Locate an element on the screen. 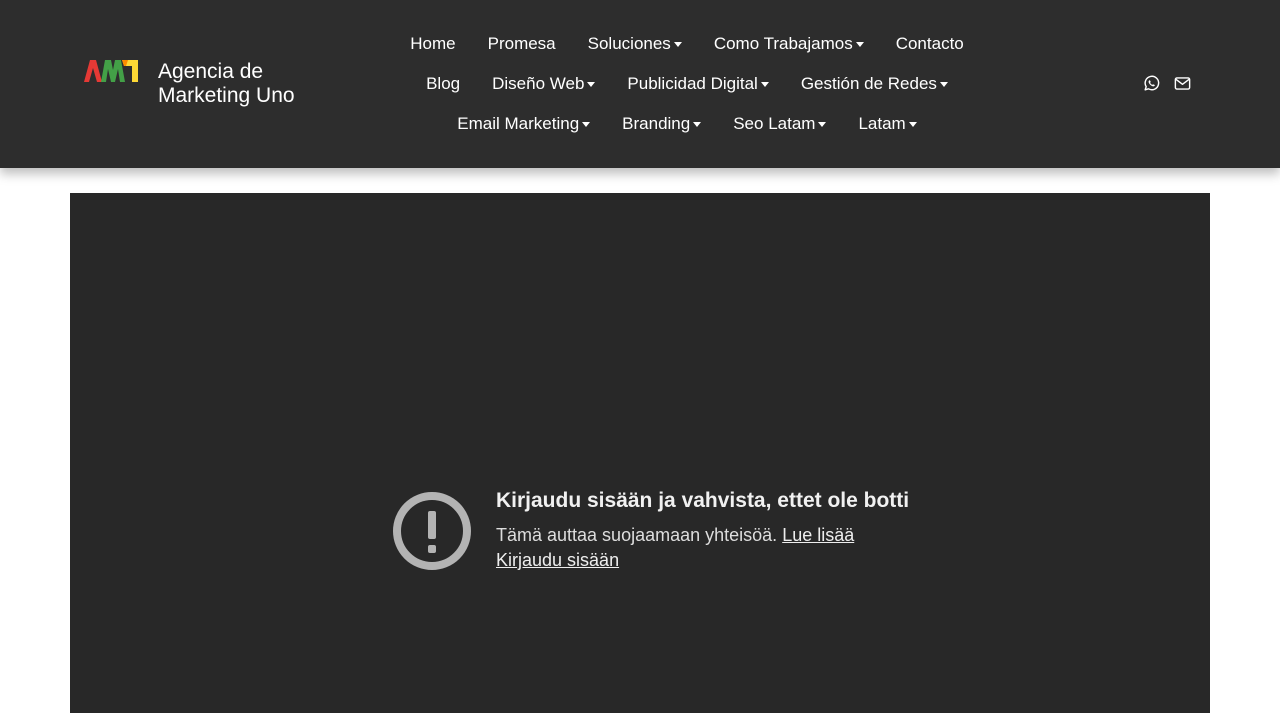  menu-item-label: Soluciones is located at coordinates (629, 43).